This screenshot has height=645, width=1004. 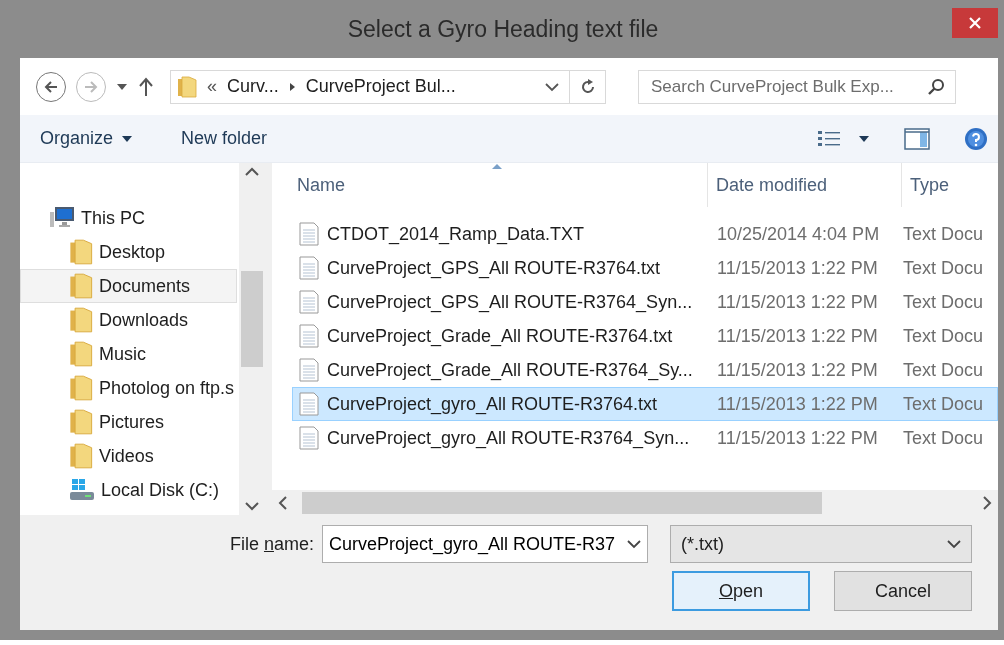 I want to click on close-button, so click(x=975, y=23).